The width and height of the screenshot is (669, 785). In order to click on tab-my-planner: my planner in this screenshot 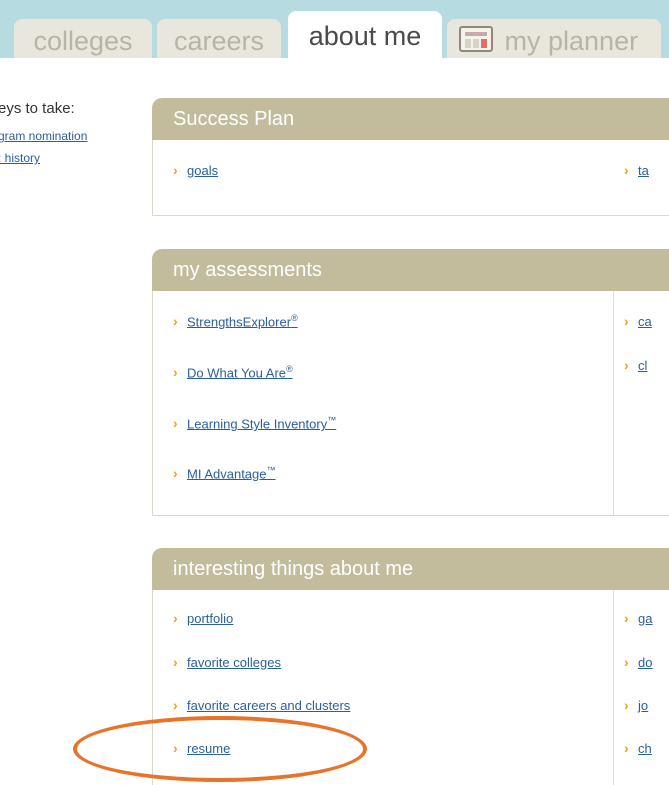, I will do `click(554, 38)`.